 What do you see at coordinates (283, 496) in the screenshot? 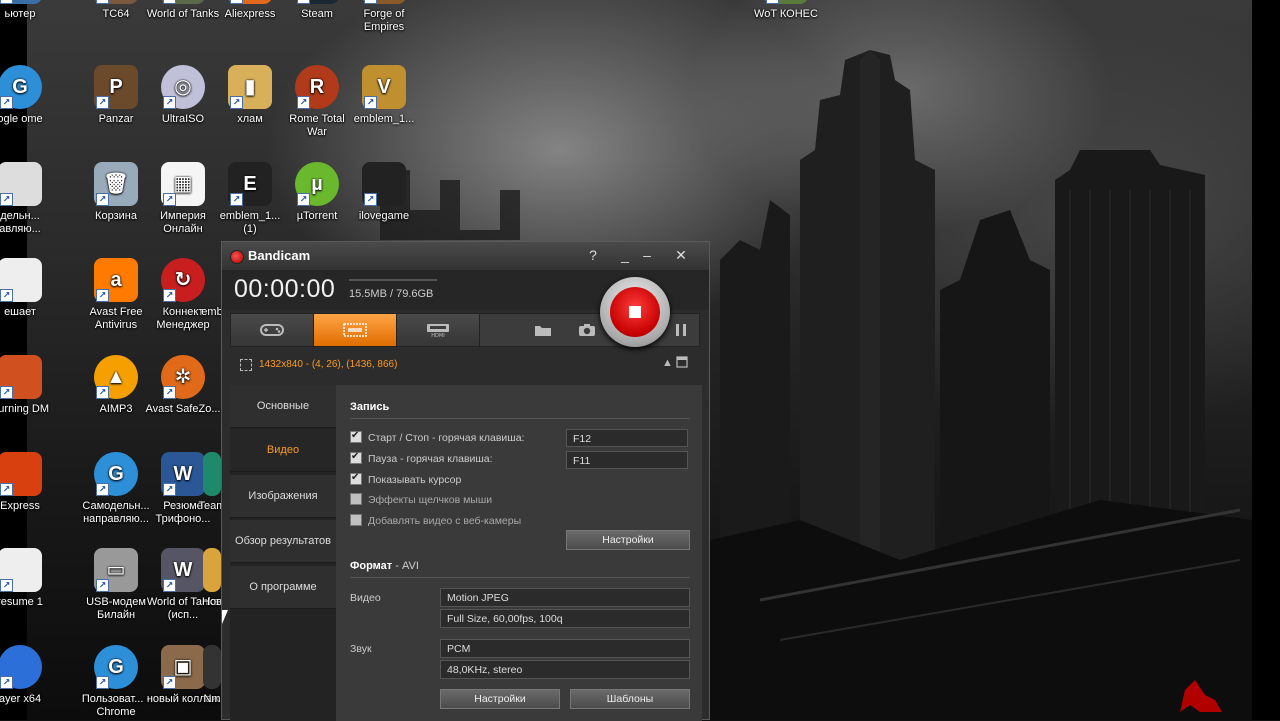
I see `tab-images: Изображения` at bounding box center [283, 496].